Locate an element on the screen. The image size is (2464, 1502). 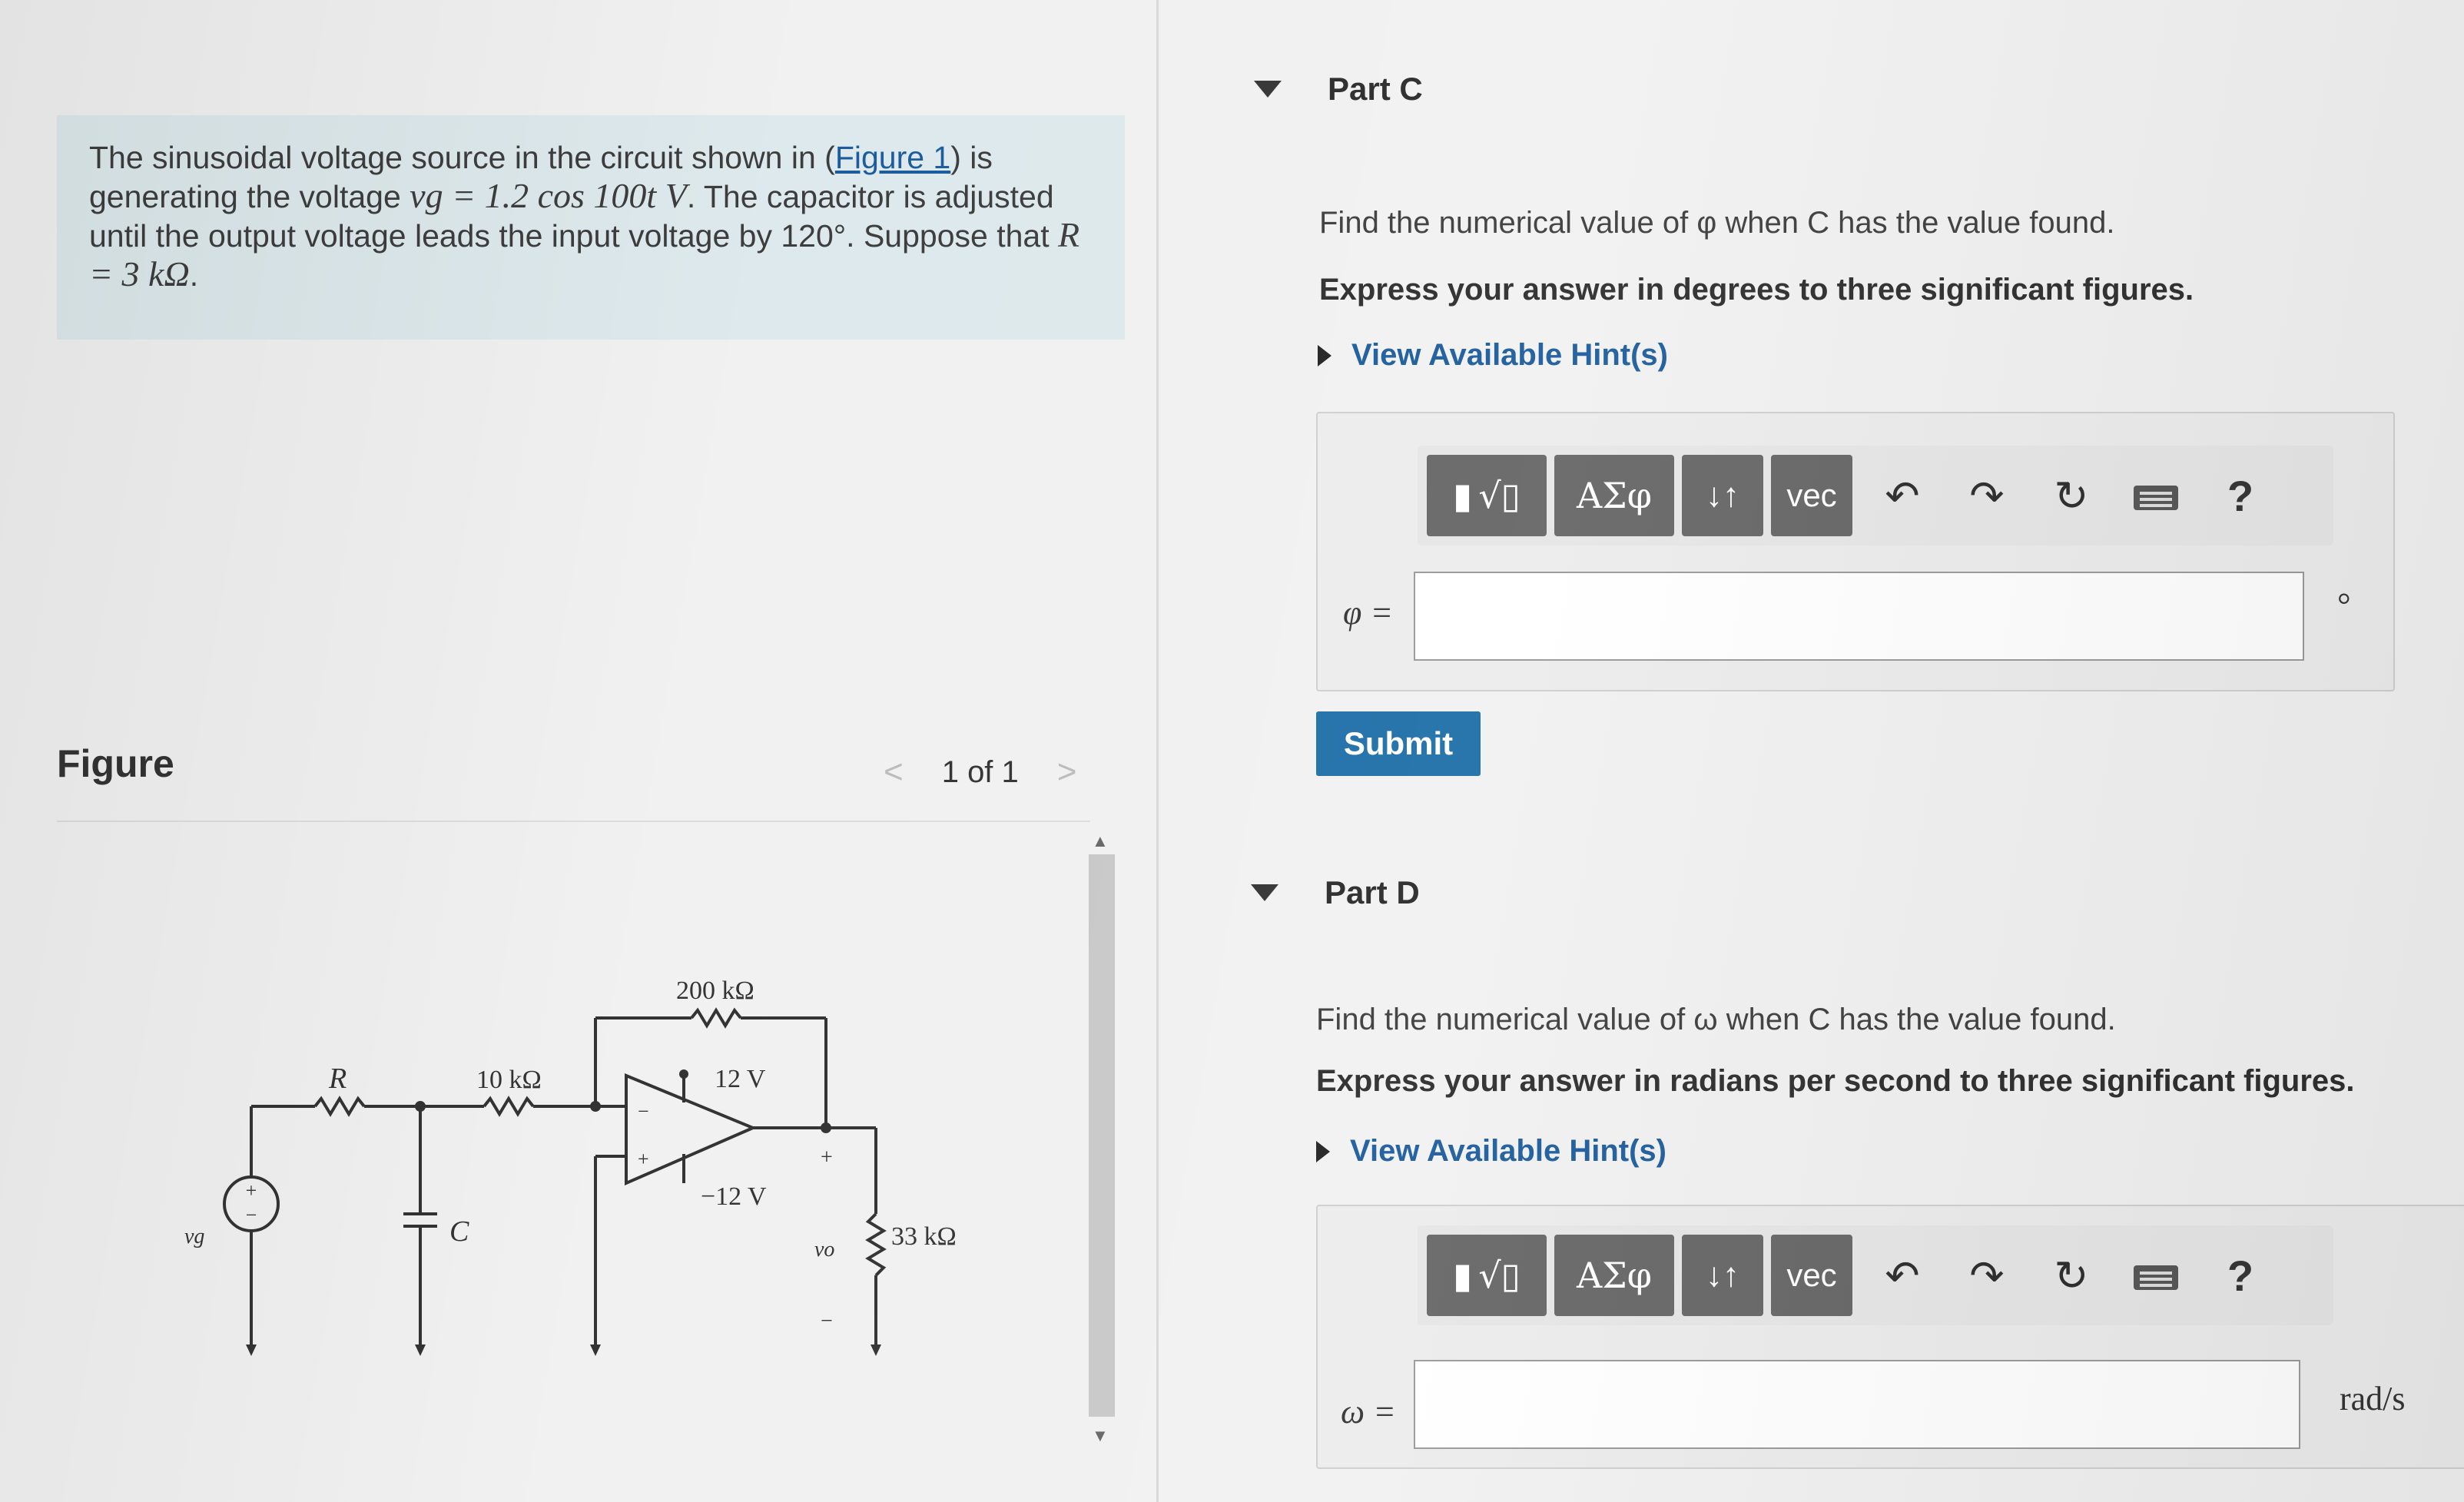
figure-scrollbar: ▲ ▼ is located at coordinates (1102, 1138).